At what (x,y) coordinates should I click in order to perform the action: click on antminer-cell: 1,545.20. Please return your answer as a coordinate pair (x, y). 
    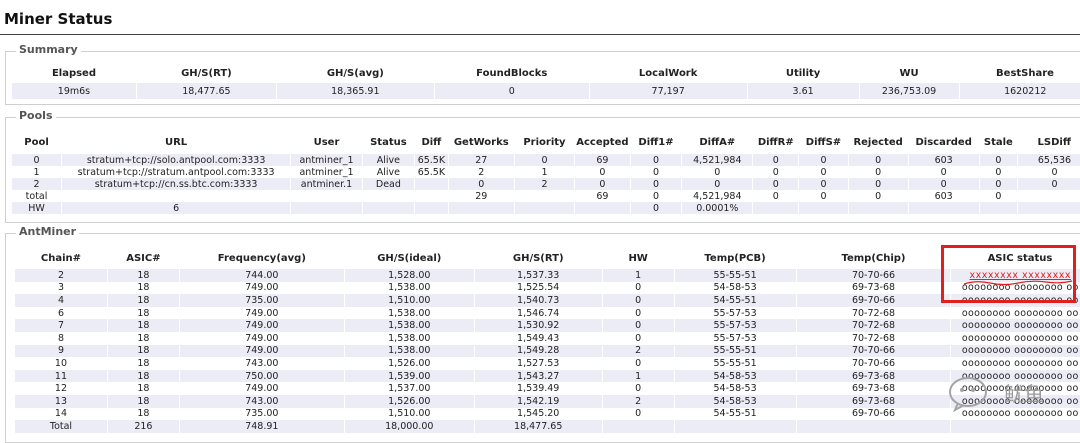
    Looking at the image, I should click on (538, 414).